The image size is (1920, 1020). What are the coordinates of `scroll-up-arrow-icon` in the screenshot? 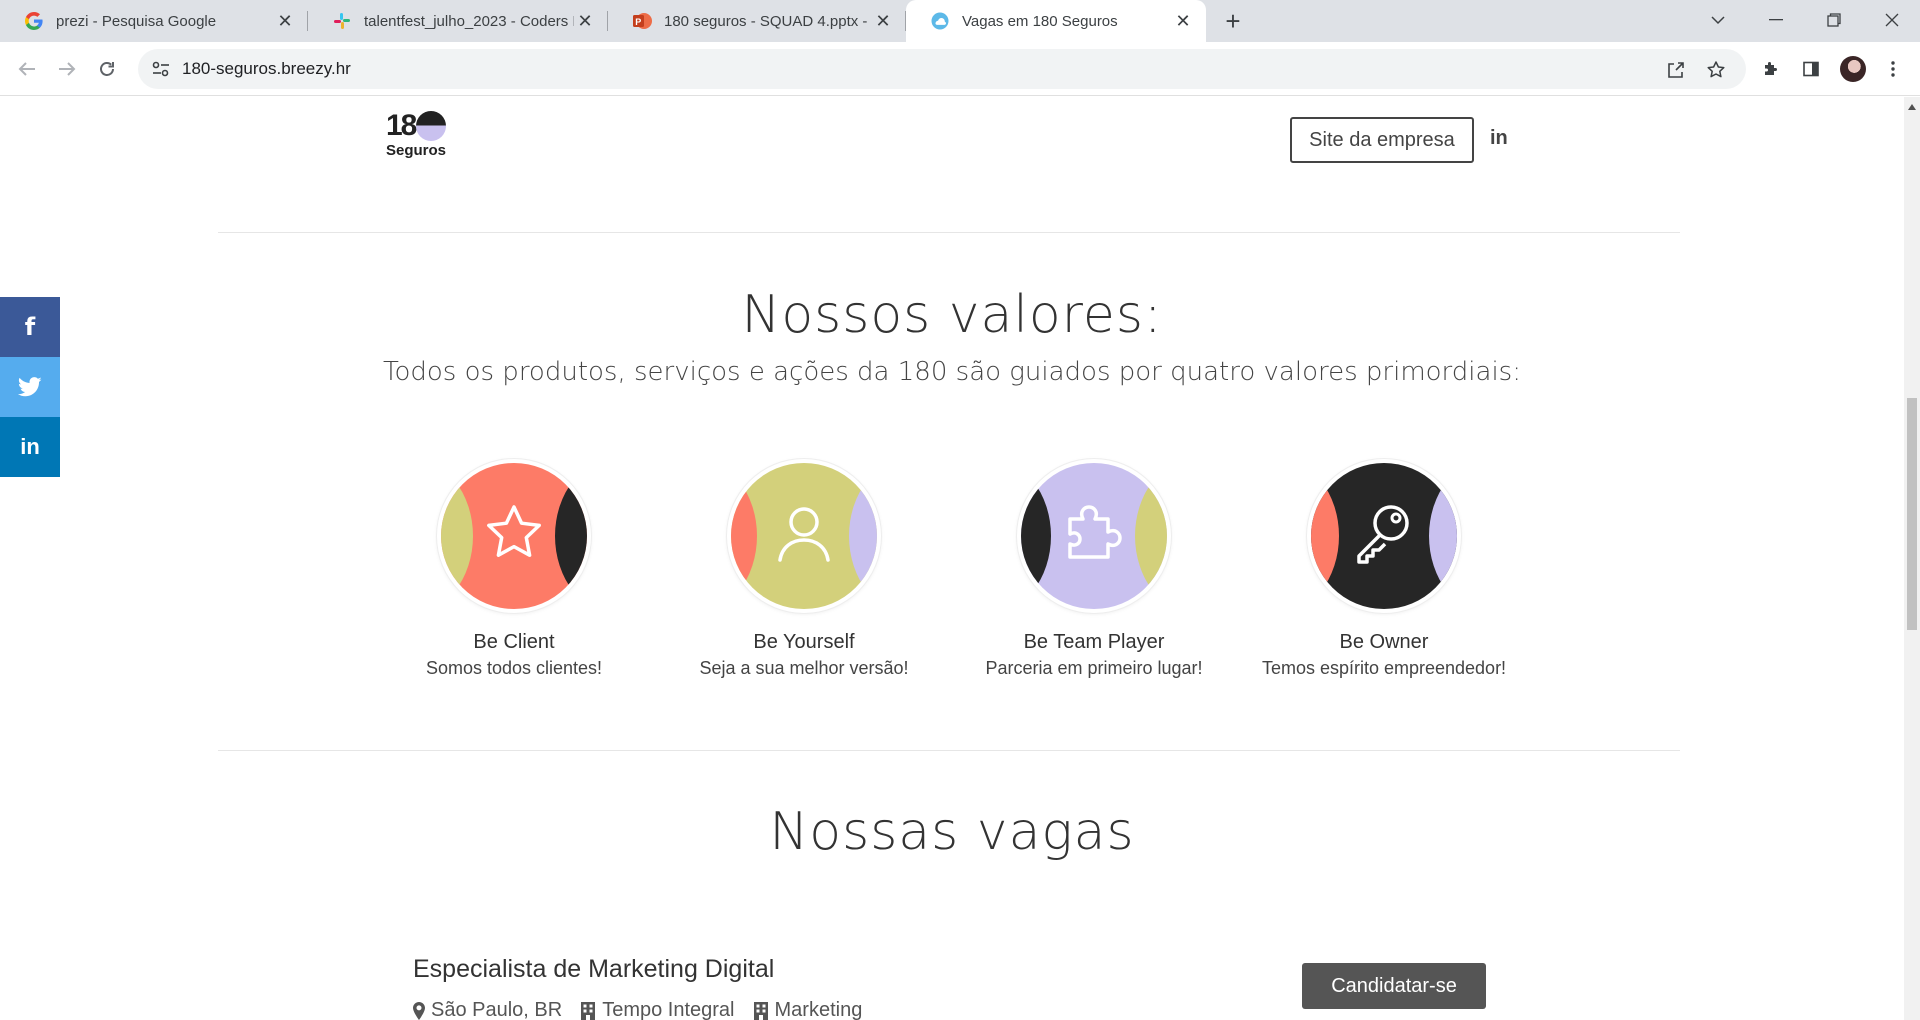 It's located at (1912, 107).